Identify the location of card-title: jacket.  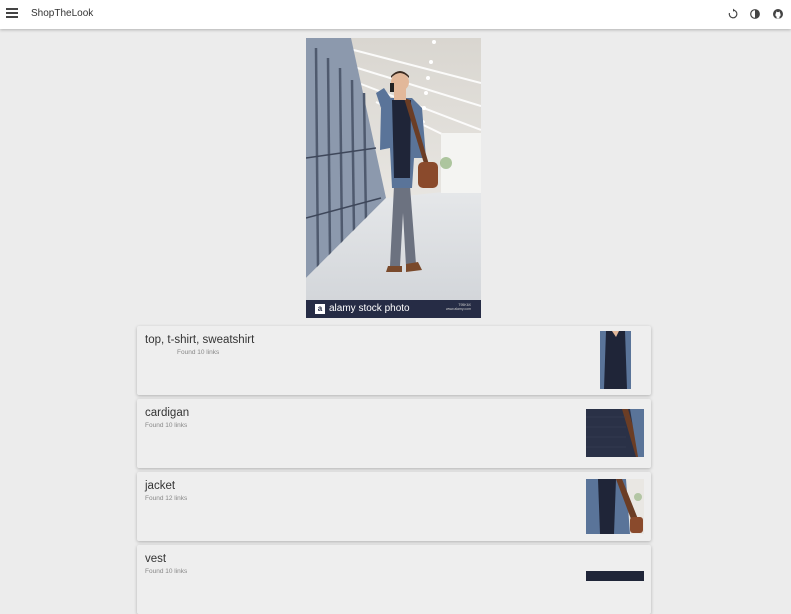
(160, 486).